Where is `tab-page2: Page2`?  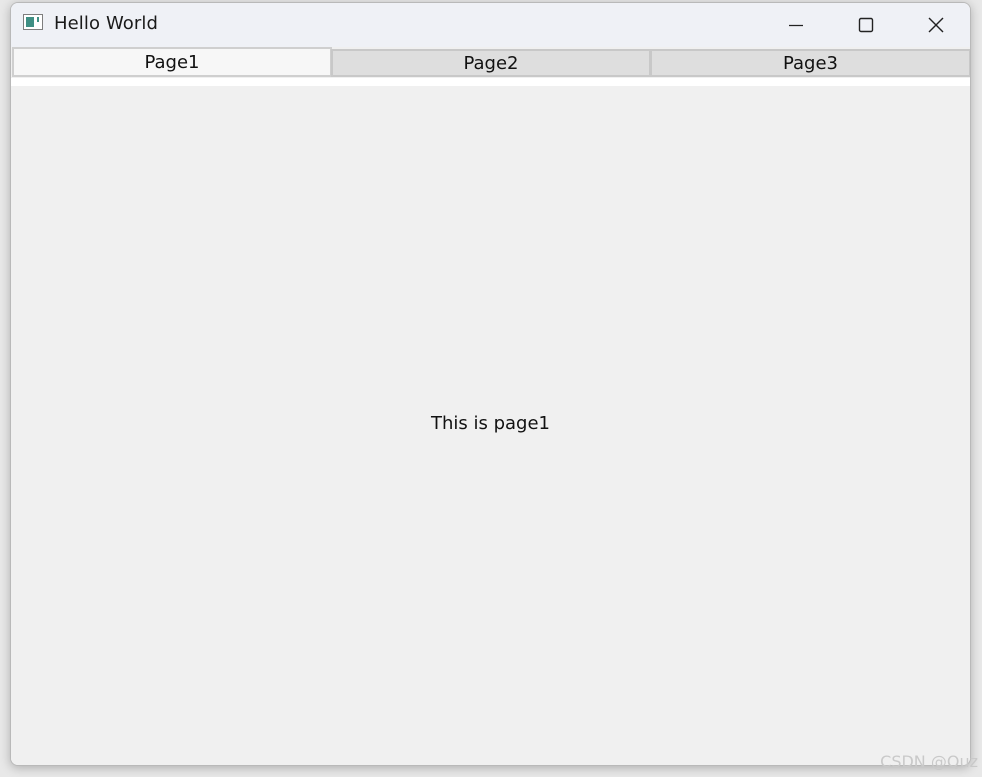
tab-page2: Page2 is located at coordinates (491, 63).